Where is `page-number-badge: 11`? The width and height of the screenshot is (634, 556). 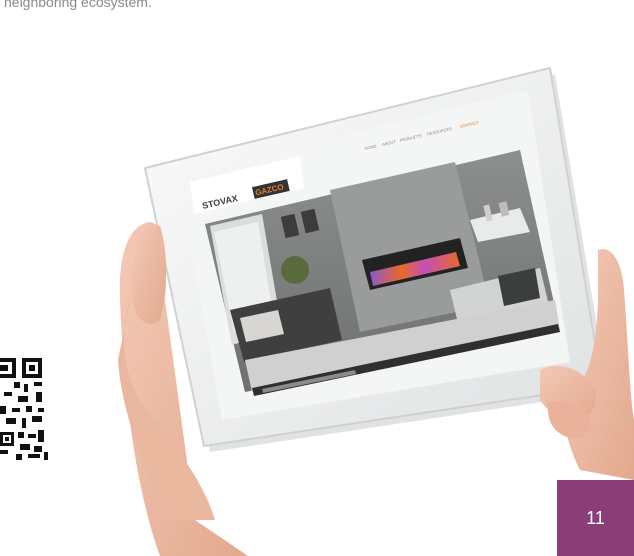 page-number-badge: 11 is located at coordinates (595, 518).